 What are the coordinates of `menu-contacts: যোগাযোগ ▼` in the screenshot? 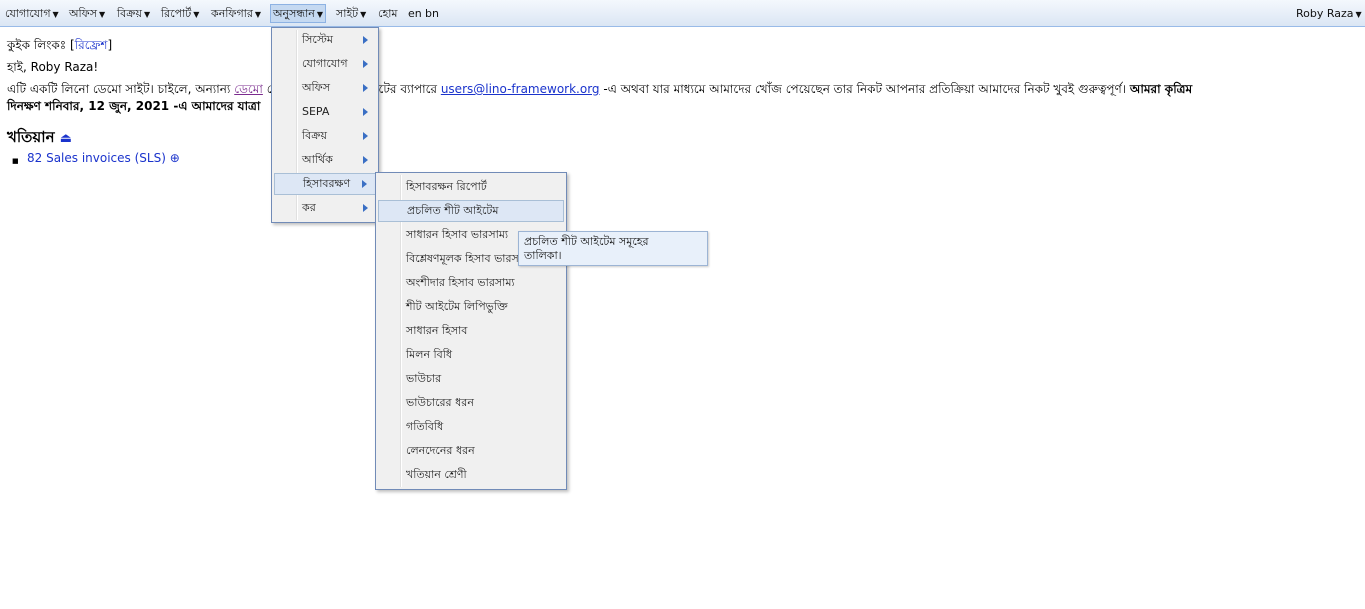 It's located at (32, 13).